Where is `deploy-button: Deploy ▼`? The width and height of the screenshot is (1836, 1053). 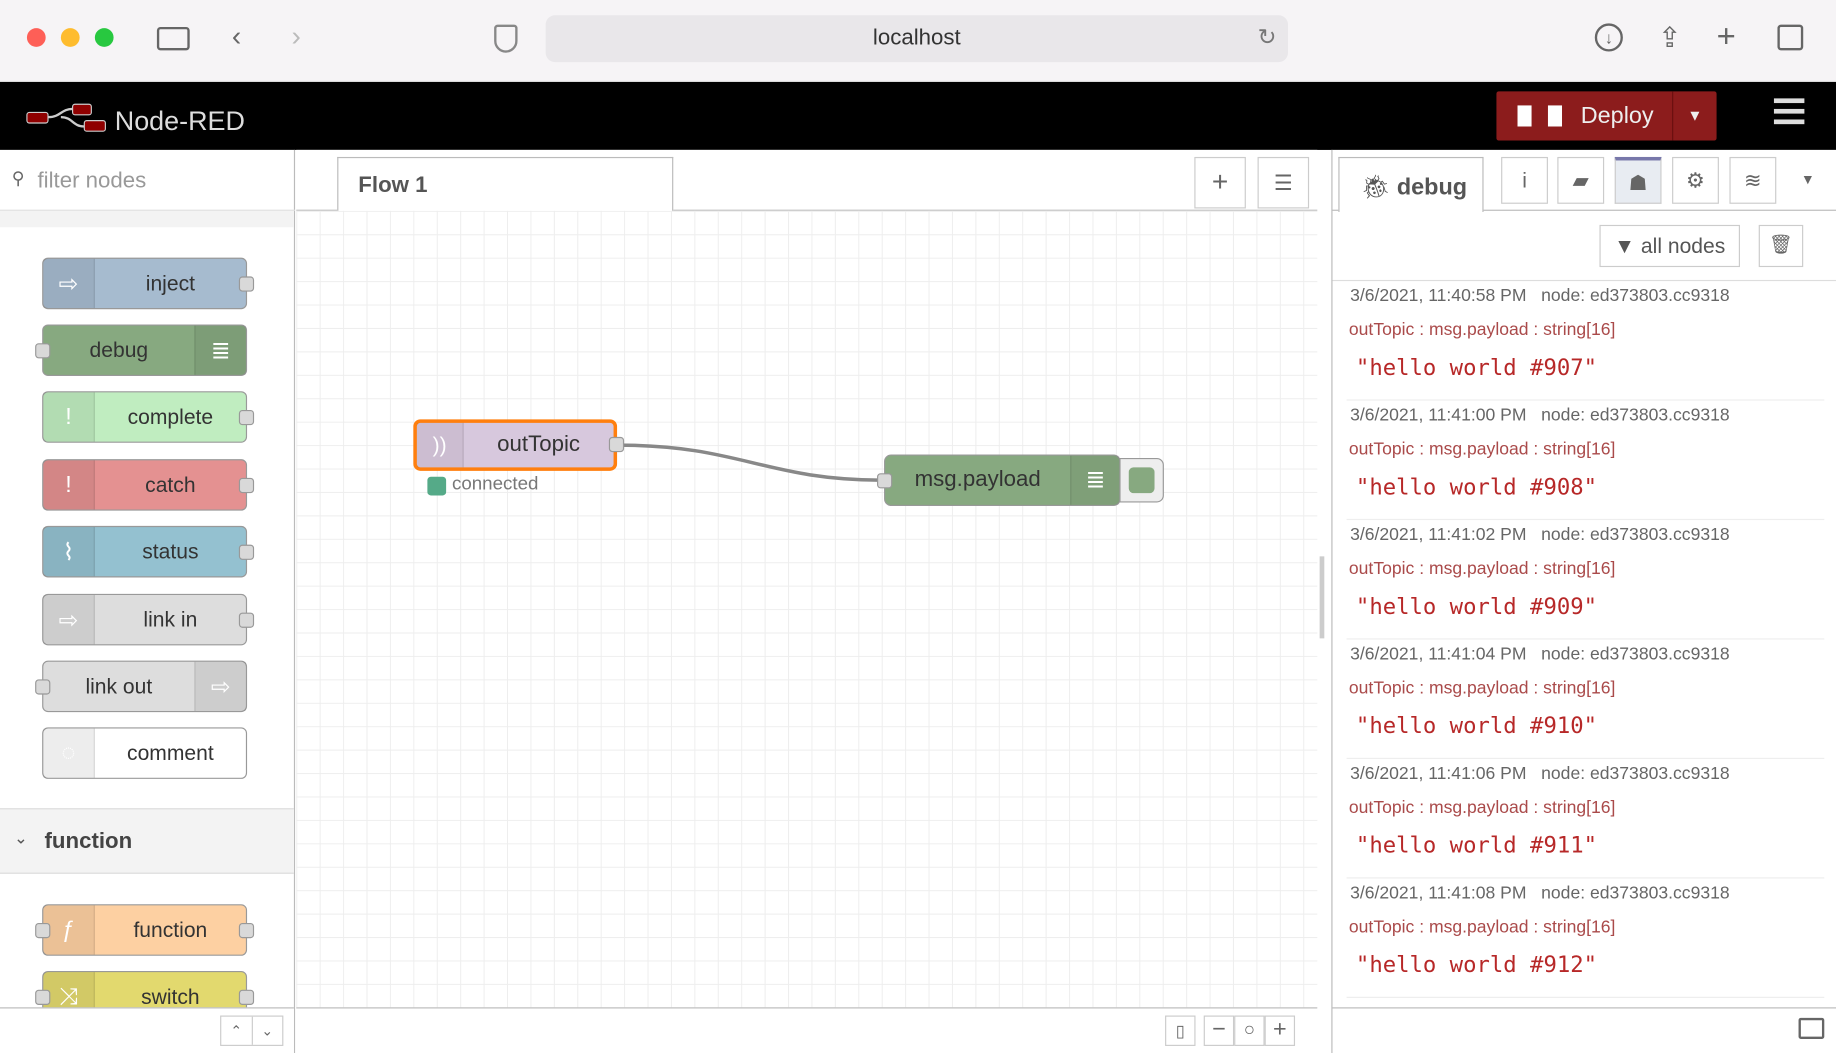
deploy-button: Deploy ▼ is located at coordinates (1606, 116).